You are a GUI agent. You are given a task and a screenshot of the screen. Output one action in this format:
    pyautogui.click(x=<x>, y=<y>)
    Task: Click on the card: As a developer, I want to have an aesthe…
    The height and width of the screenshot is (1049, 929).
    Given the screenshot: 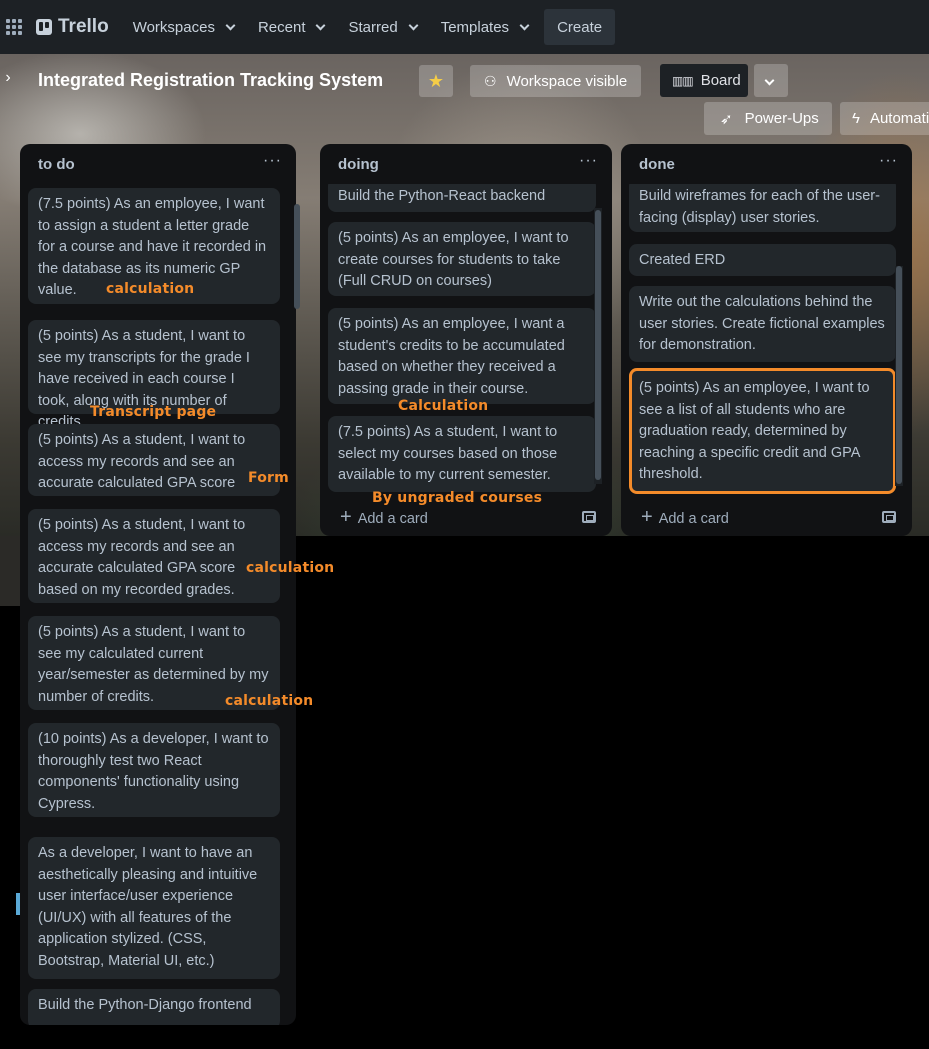 What is the action you would take?
    pyautogui.click(x=154, y=908)
    